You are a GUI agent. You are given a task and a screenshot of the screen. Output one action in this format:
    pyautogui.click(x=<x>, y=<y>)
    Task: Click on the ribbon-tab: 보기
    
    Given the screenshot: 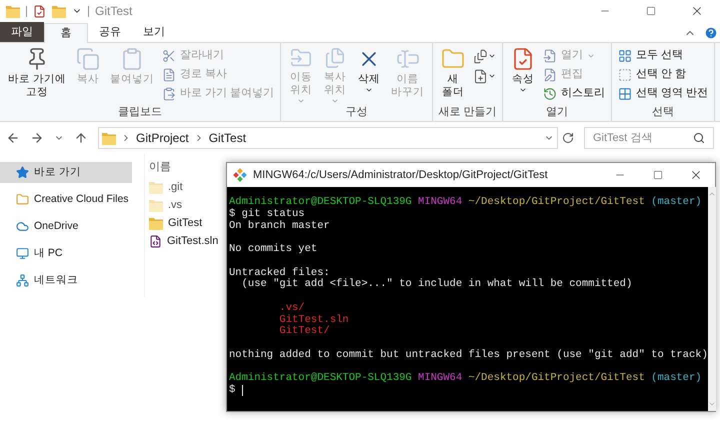 What is the action you would take?
    pyautogui.click(x=154, y=32)
    